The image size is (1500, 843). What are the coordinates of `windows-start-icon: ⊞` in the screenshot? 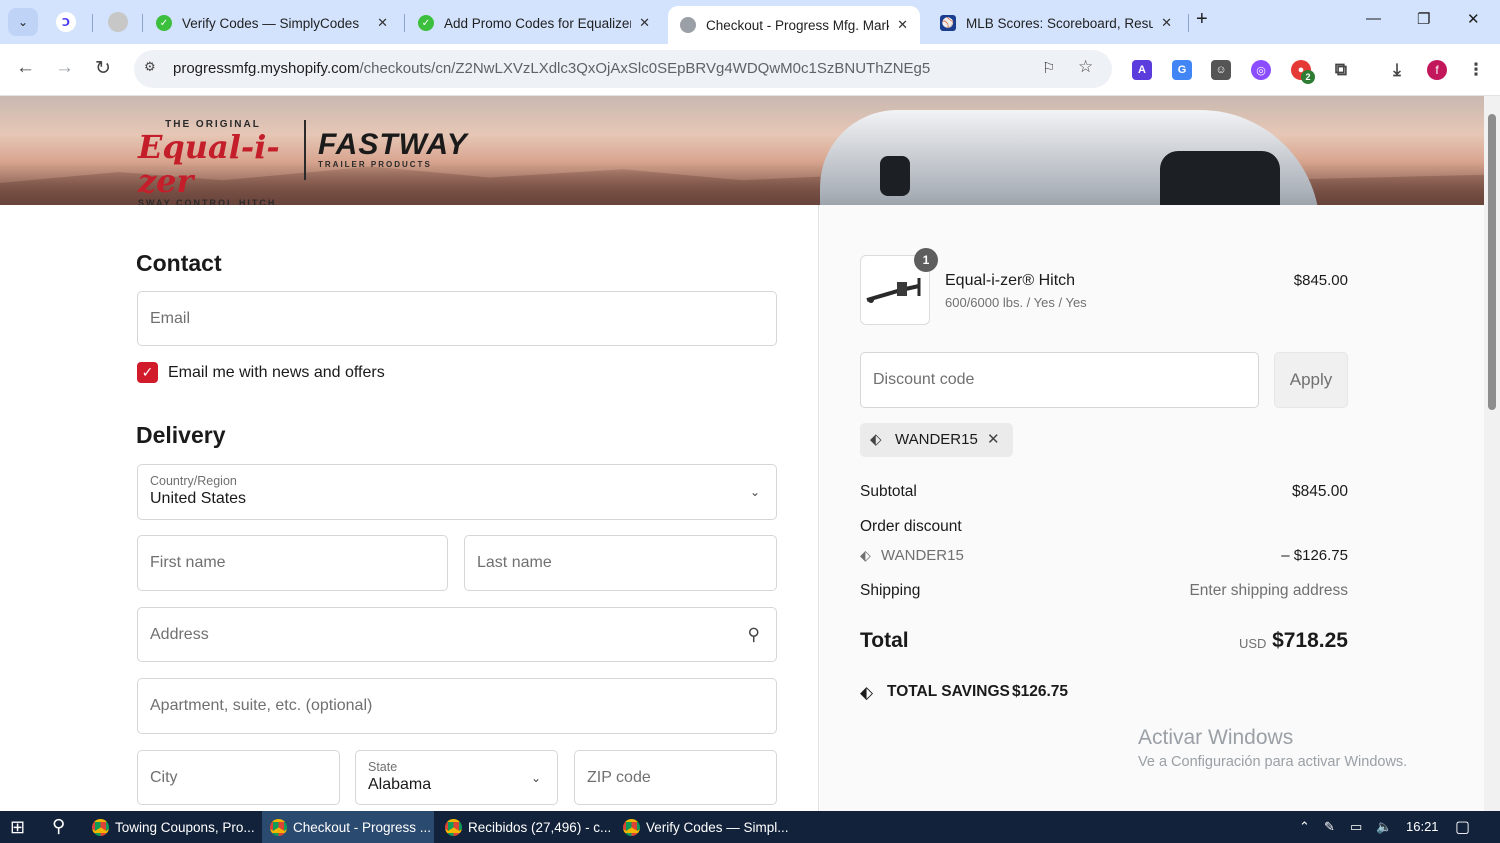 It's located at (17, 827).